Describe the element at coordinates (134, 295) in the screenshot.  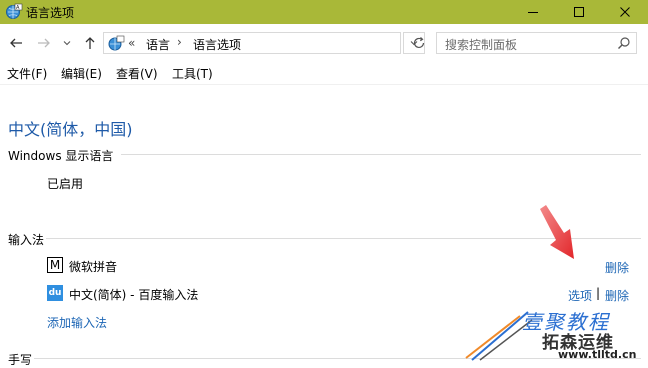
I see `input-method-name: 中文(简体) - 百度输入法` at that location.